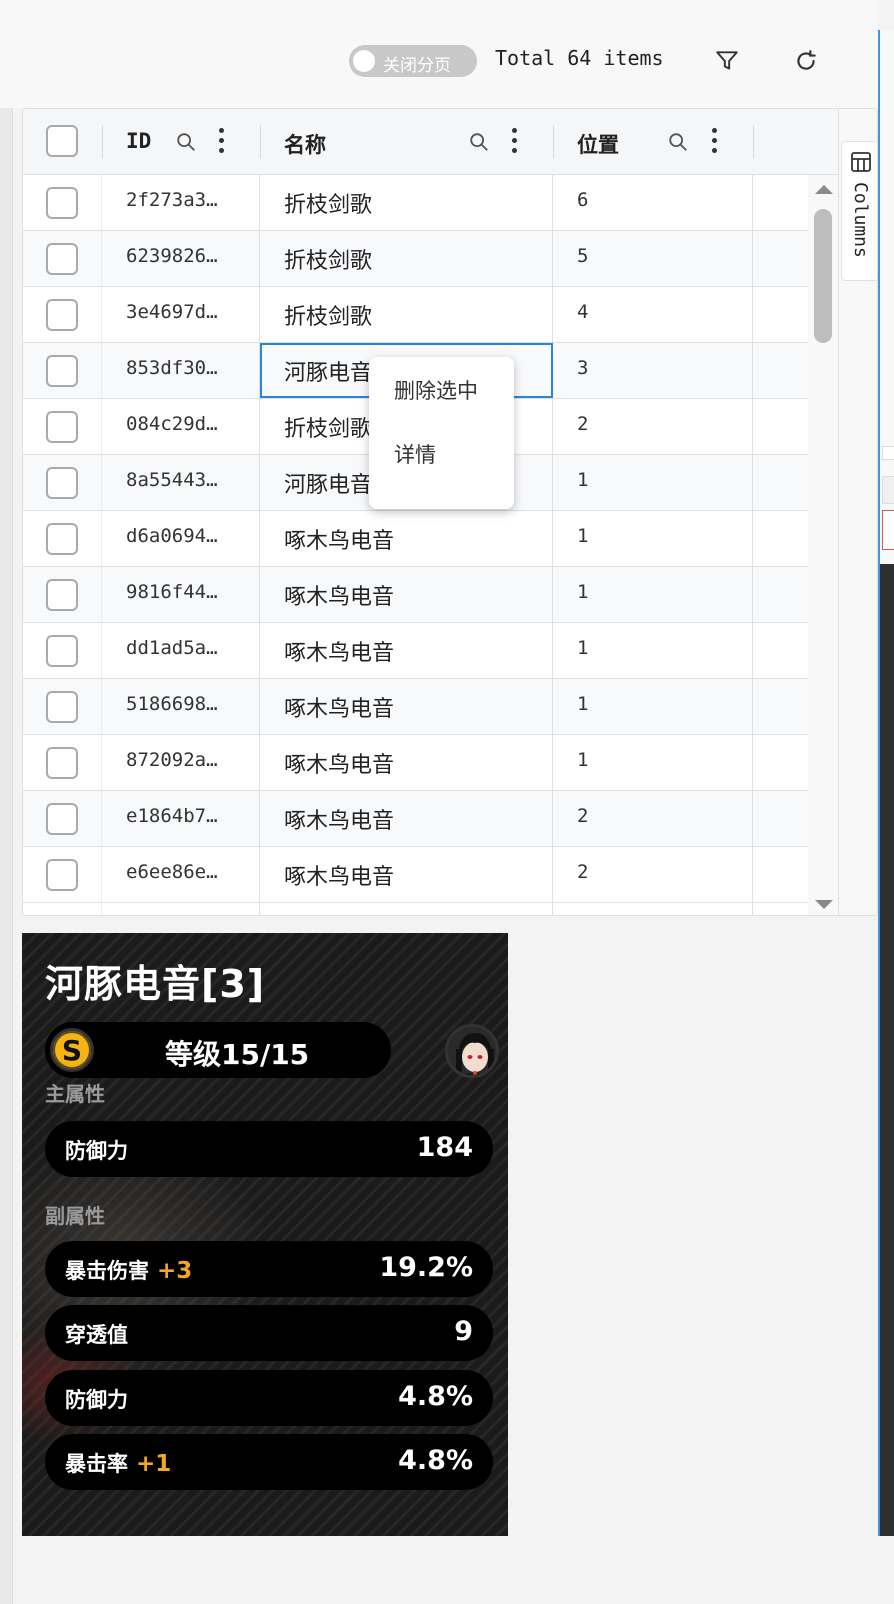  What do you see at coordinates (823, 545) in the screenshot?
I see `vertical-scrollbar` at bounding box center [823, 545].